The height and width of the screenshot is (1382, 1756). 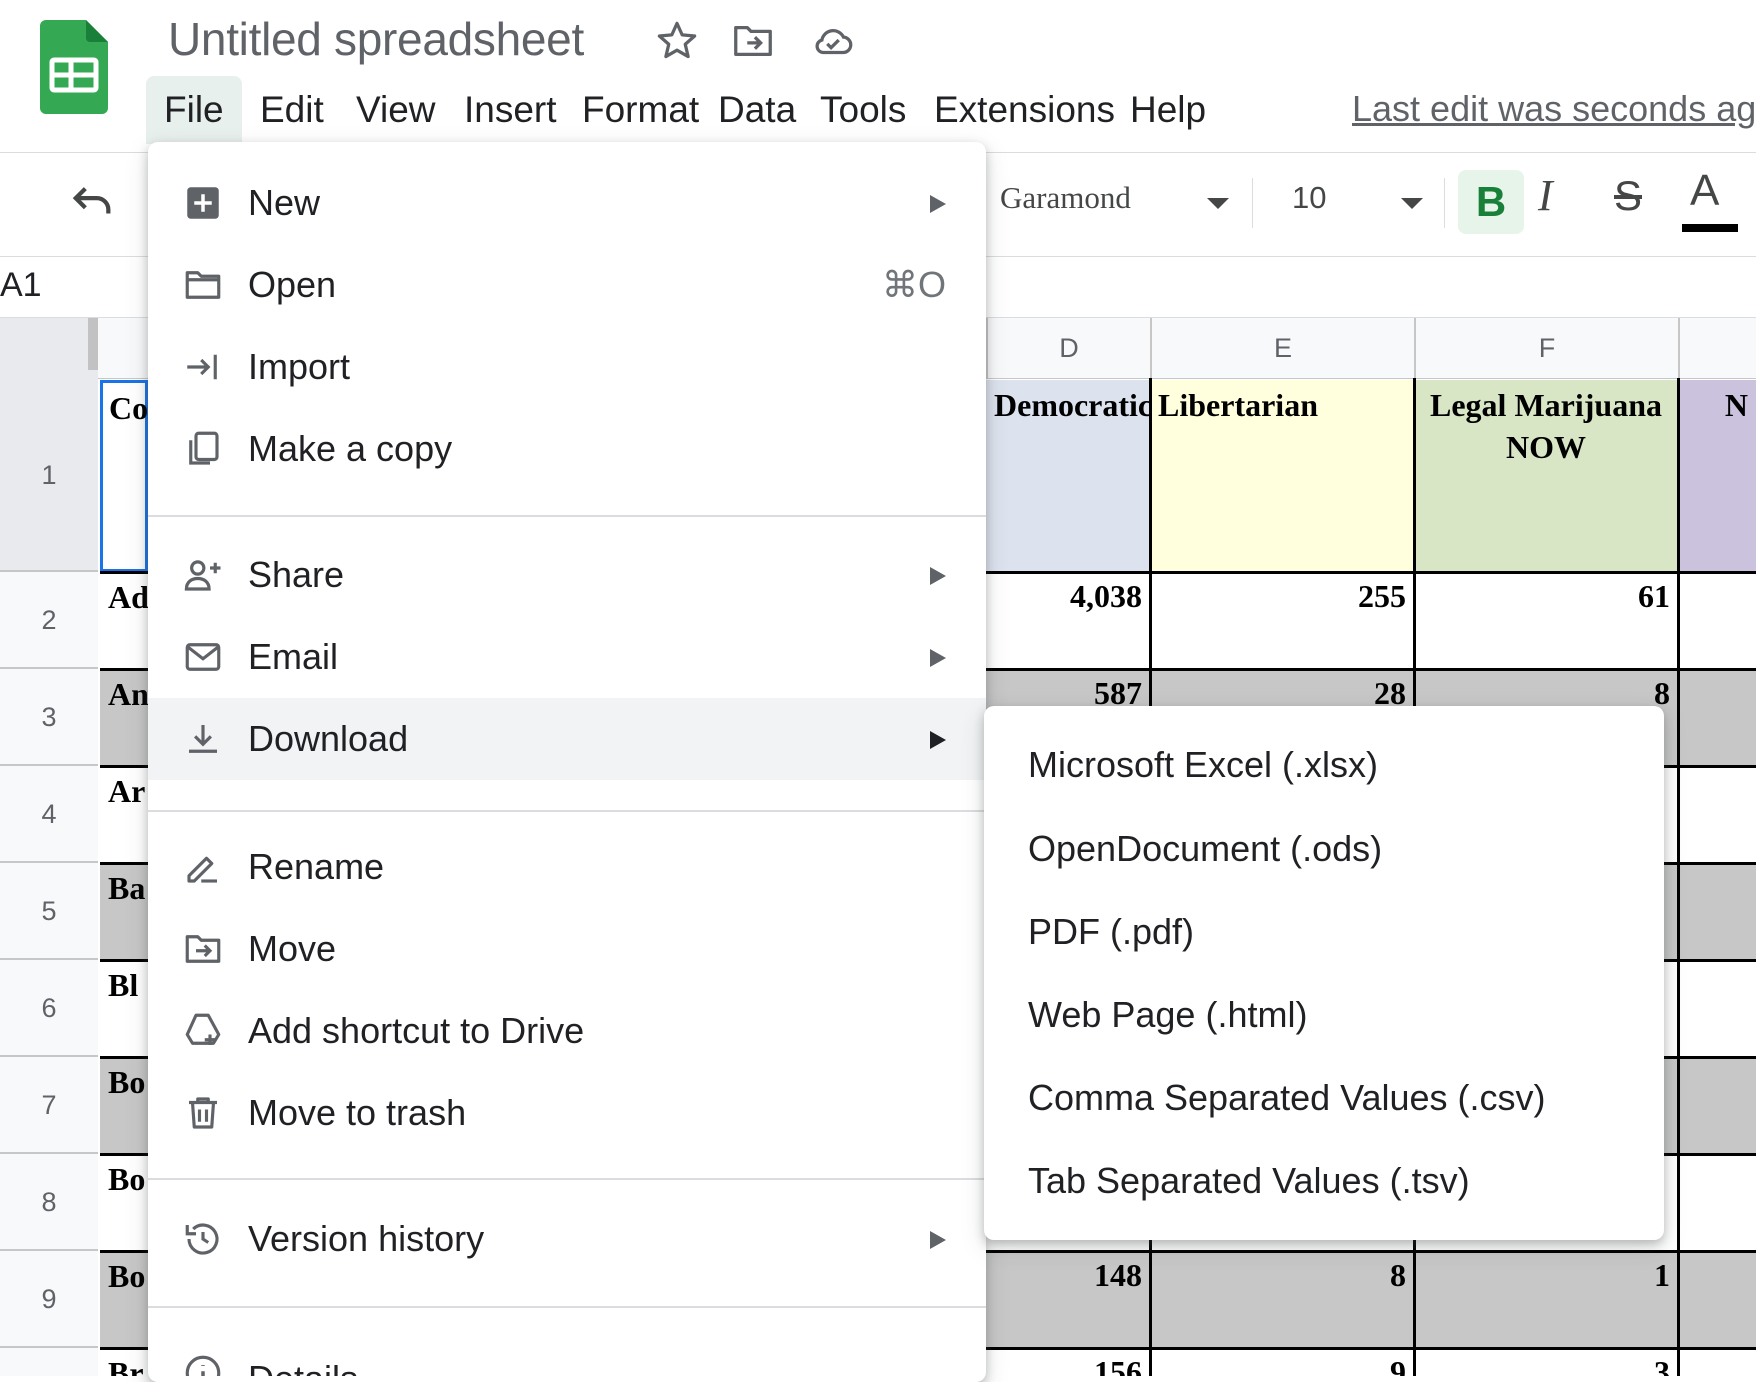 What do you see at coordinates (1324, 1181) in the screenshot?
I see `download-tsv: Tab Separated Values (.tsv)` at bounding box center [1324, 1181].